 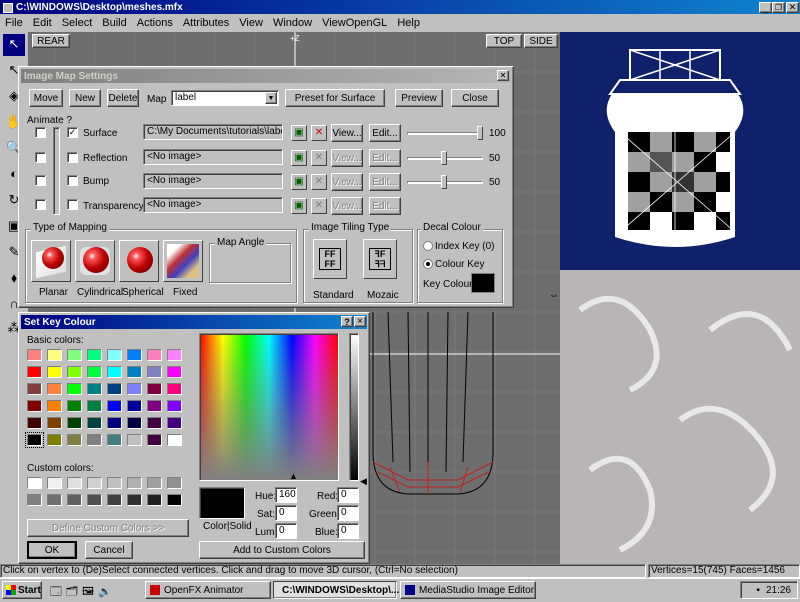 What do you see at coordinates (444, 182) in the screenshot?
I see `bump-slider-thumb` at bounding box center [444, 182].